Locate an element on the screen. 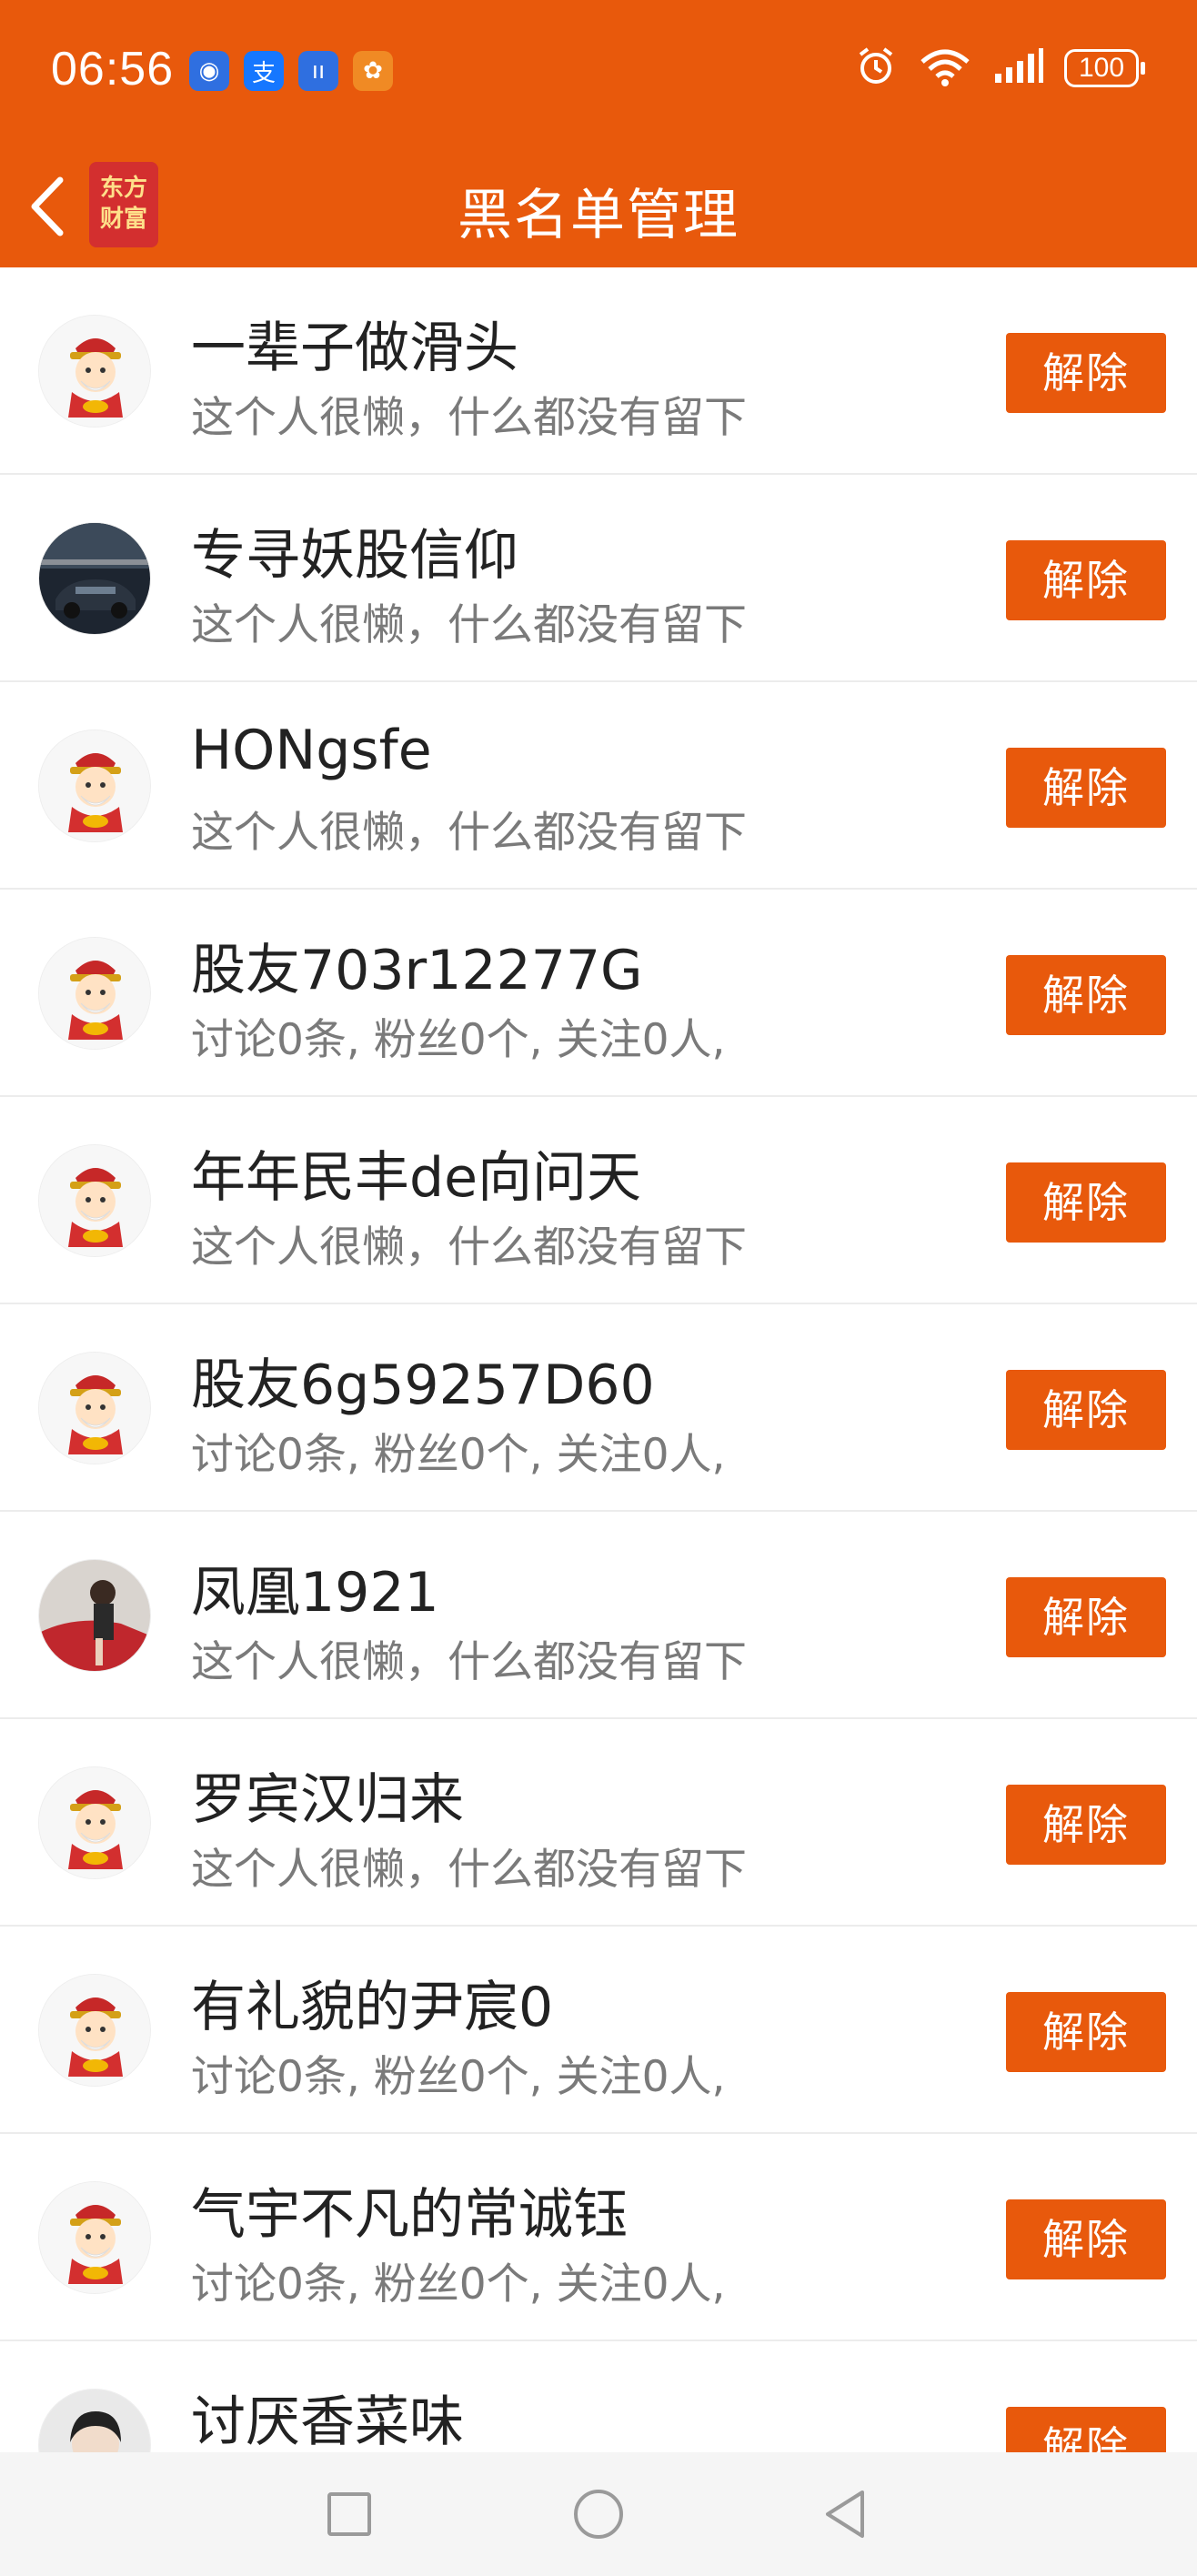  blacklist-row: 年年民丰de向问天这个人很懒，什么都没有留下 解除 is located at coordinates (598, 1200).